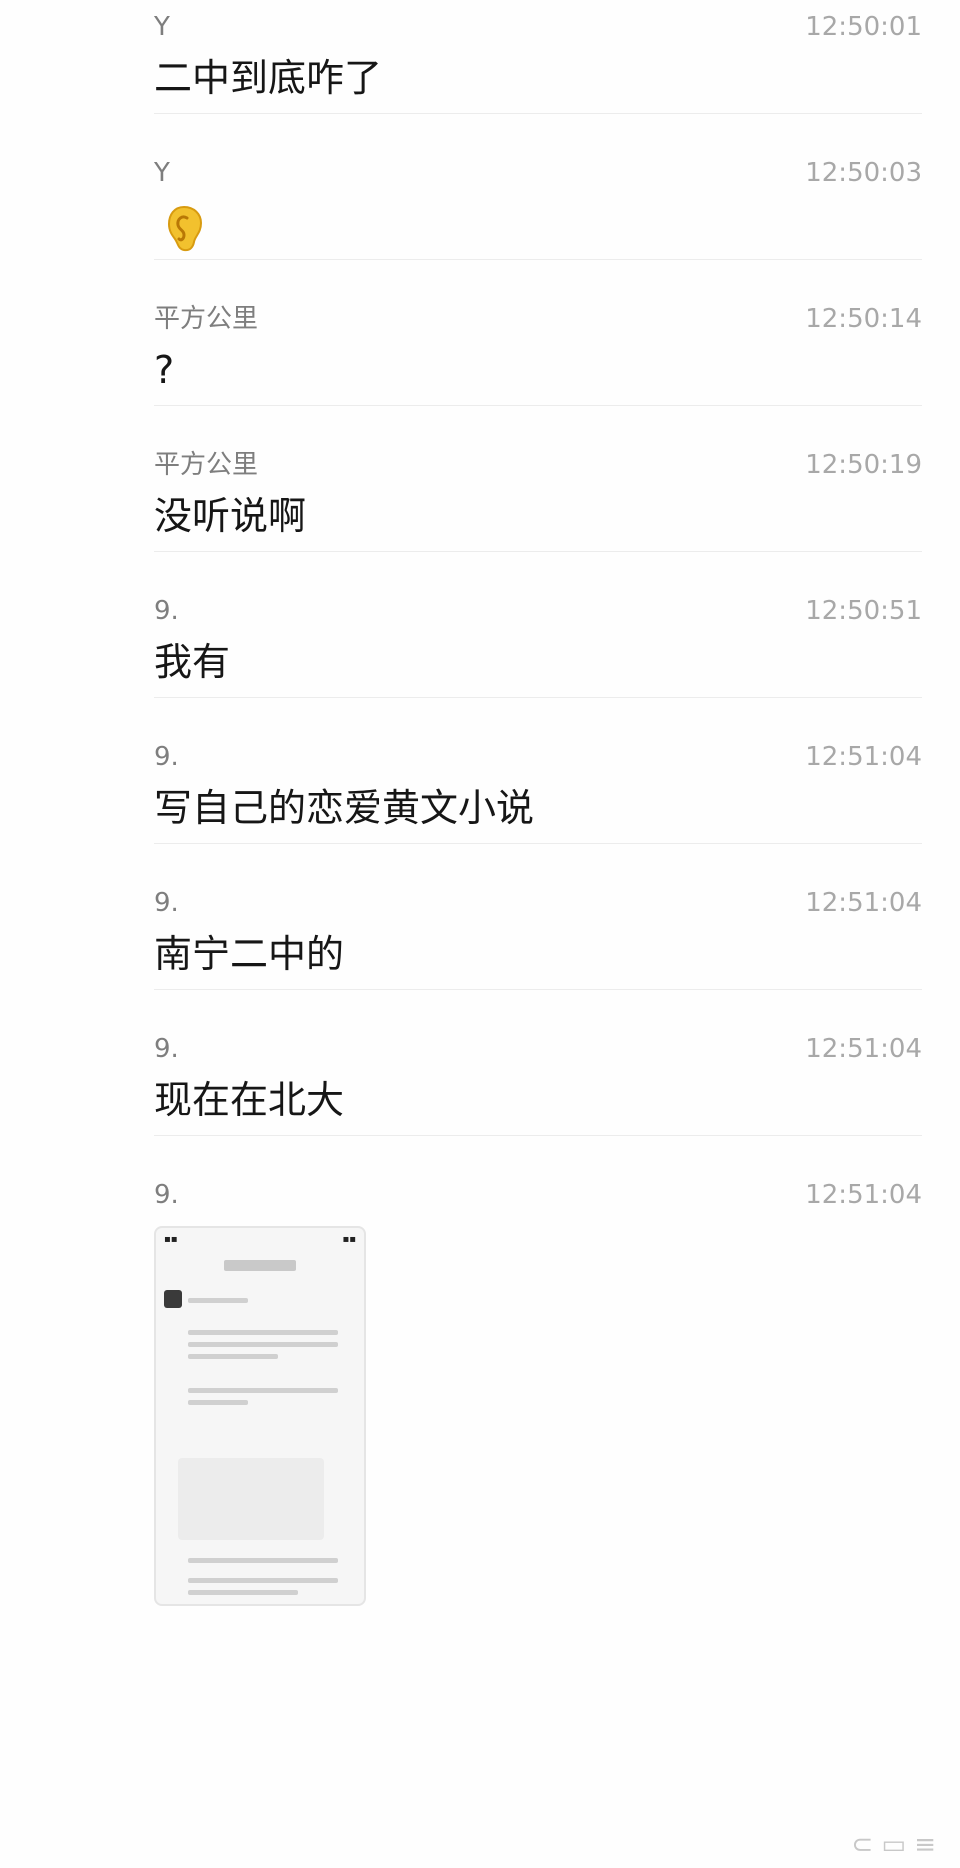 The image size is (960, 1868). I want to click on thumbnail-status-left: ▪▪, so click(171, 1239).